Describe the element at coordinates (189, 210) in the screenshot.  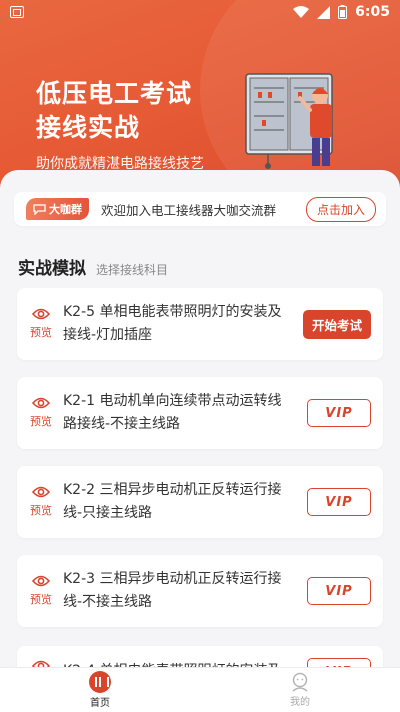
I see `community-banner-text: 欢迎加入电工接线器大咖交流群` at that location.